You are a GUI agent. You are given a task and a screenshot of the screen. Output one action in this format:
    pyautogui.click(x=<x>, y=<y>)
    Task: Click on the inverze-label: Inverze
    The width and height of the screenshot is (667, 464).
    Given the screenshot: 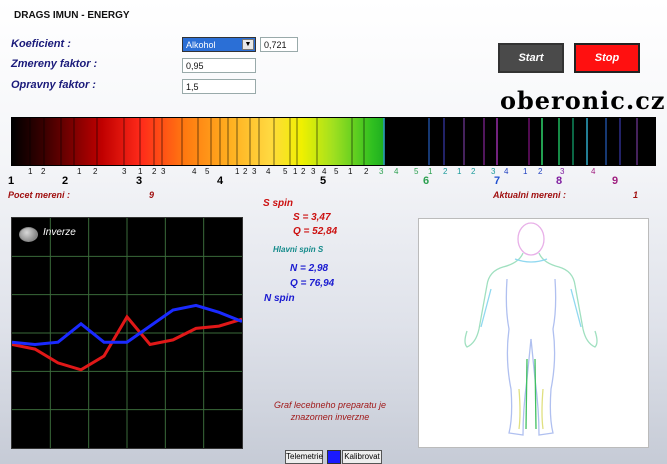 What is the action you would take?
    pyautogui.click(x=59, y=232)
    